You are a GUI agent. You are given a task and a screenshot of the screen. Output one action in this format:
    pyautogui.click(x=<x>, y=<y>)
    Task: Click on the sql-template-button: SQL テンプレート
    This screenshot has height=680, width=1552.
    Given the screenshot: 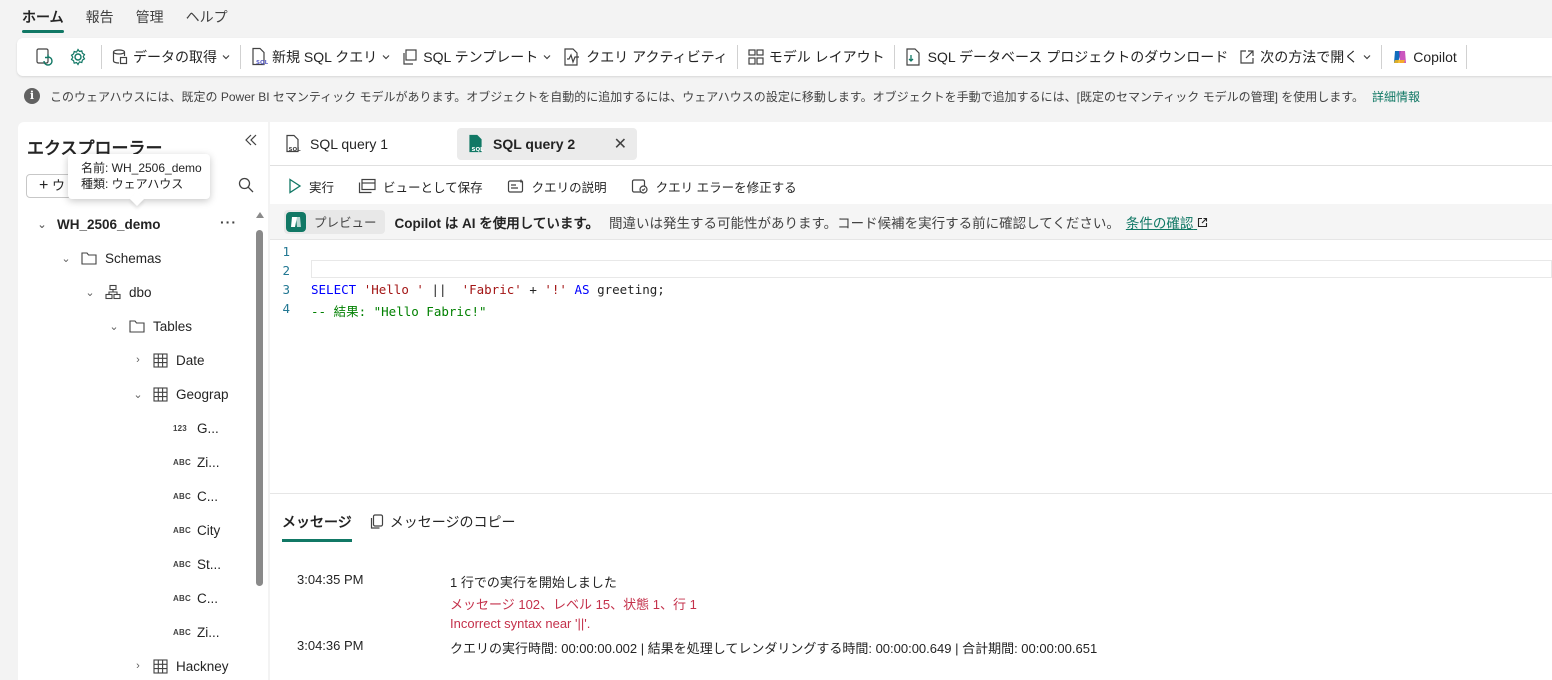 What is the action you would take?
    pyautogui.click(x=476, y=57)
    